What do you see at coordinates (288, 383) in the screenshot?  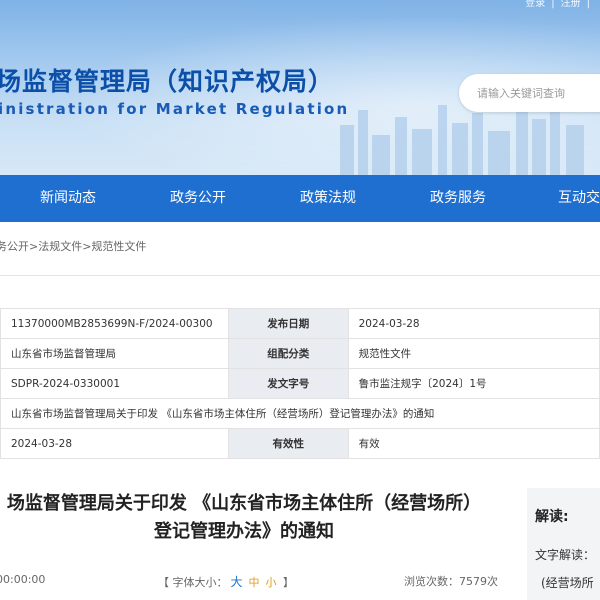 I see `document-number-label: 发文字号` at bounding box center [288, 383].